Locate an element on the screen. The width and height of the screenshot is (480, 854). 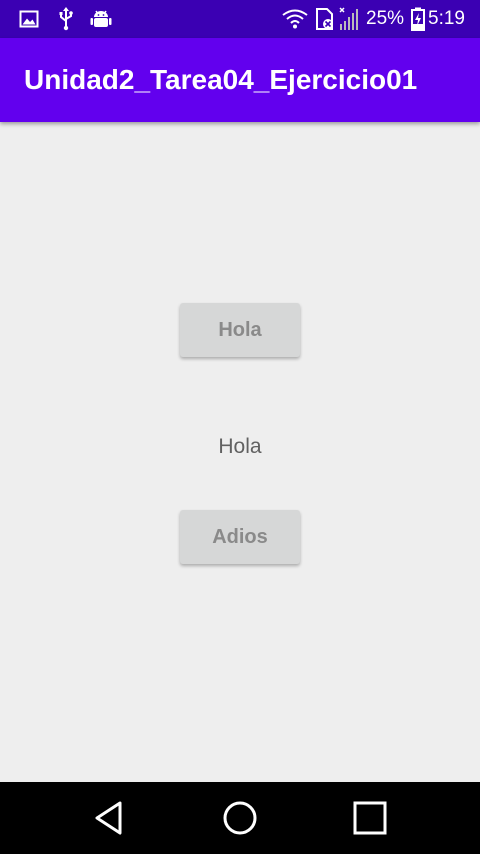
home-icon is located at coordinates (240, 818).